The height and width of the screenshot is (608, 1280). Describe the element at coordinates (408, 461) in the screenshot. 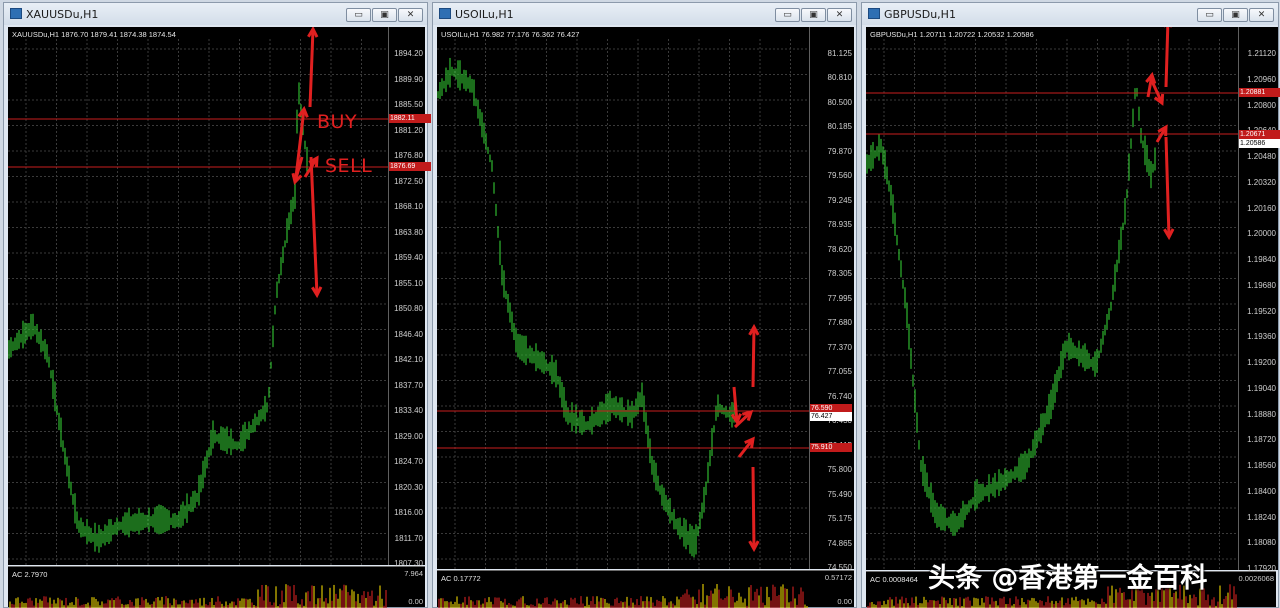

I see `price-tick-label: 1824.70` at that location.